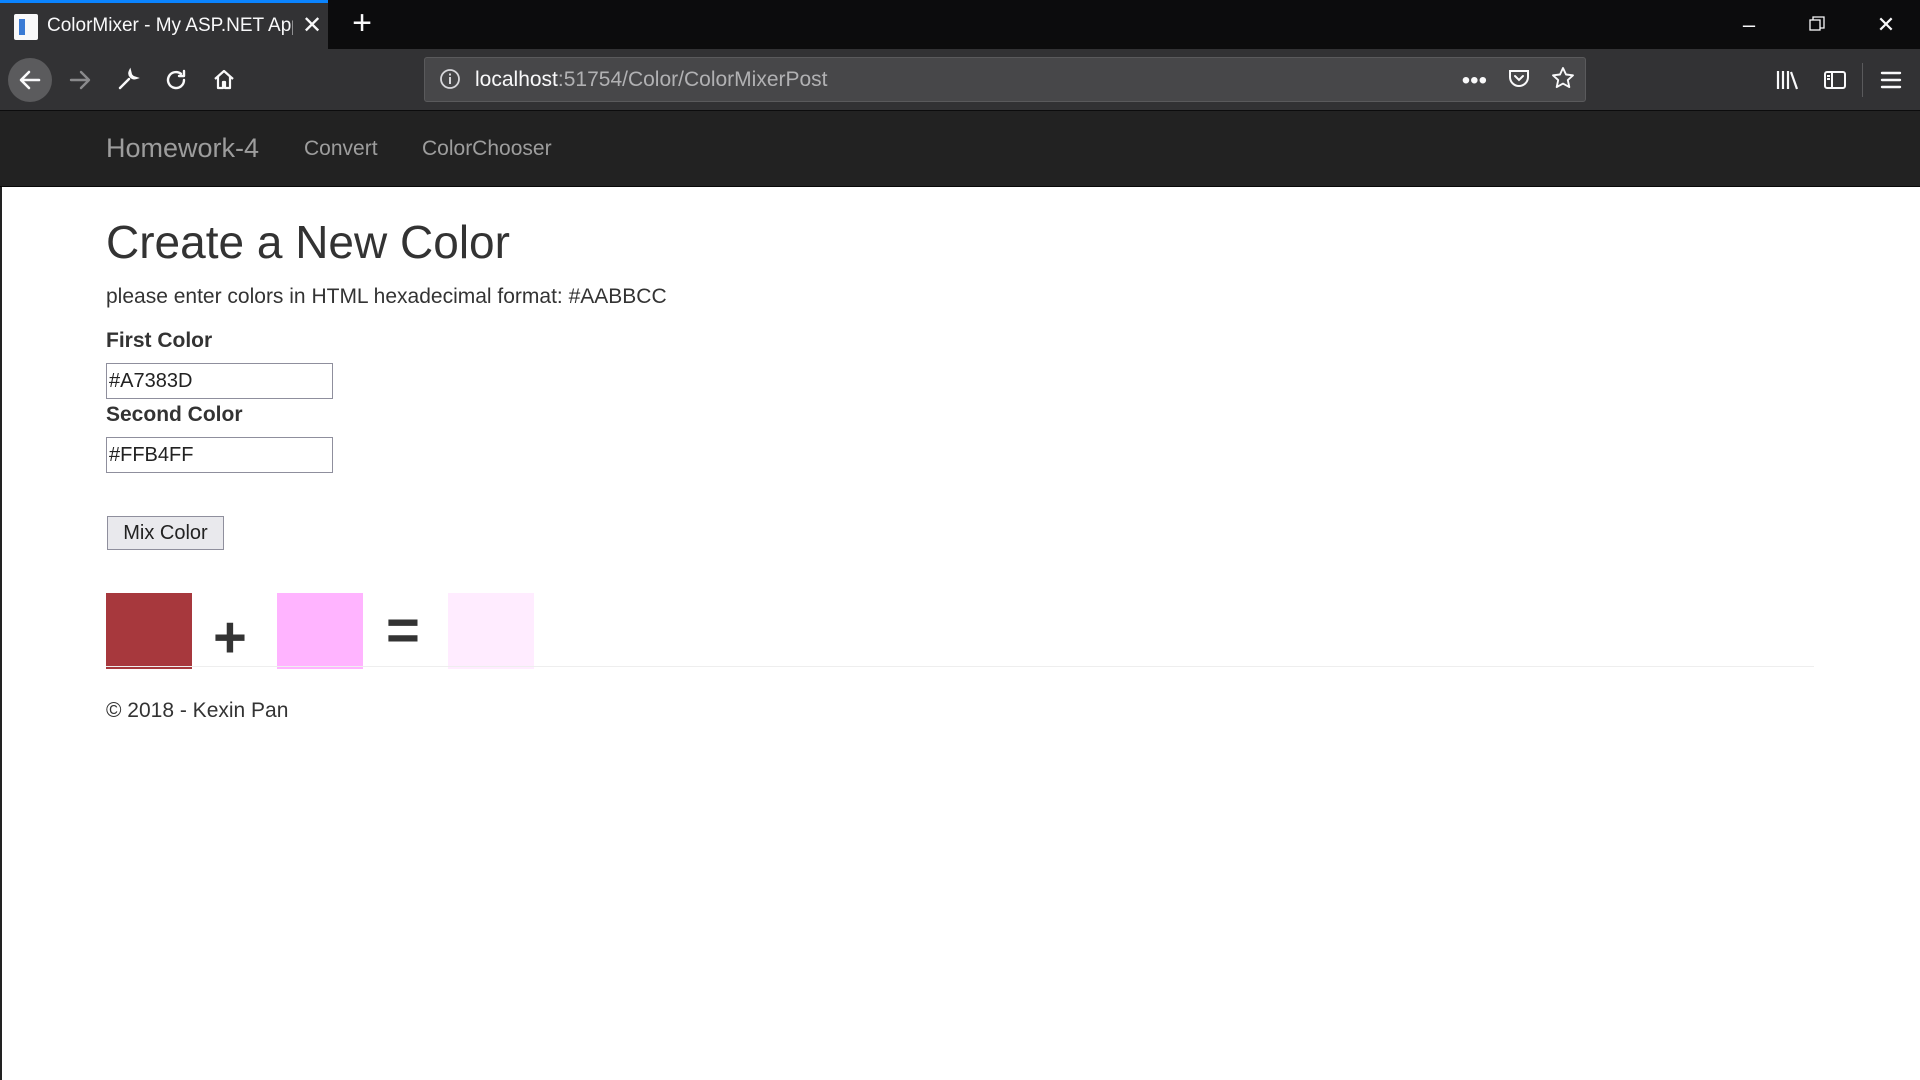  What do you see at coordinates (1474, 80) in the screenshot?
I see `page-actions-icon: •••` at bounding box center [1474, 80].